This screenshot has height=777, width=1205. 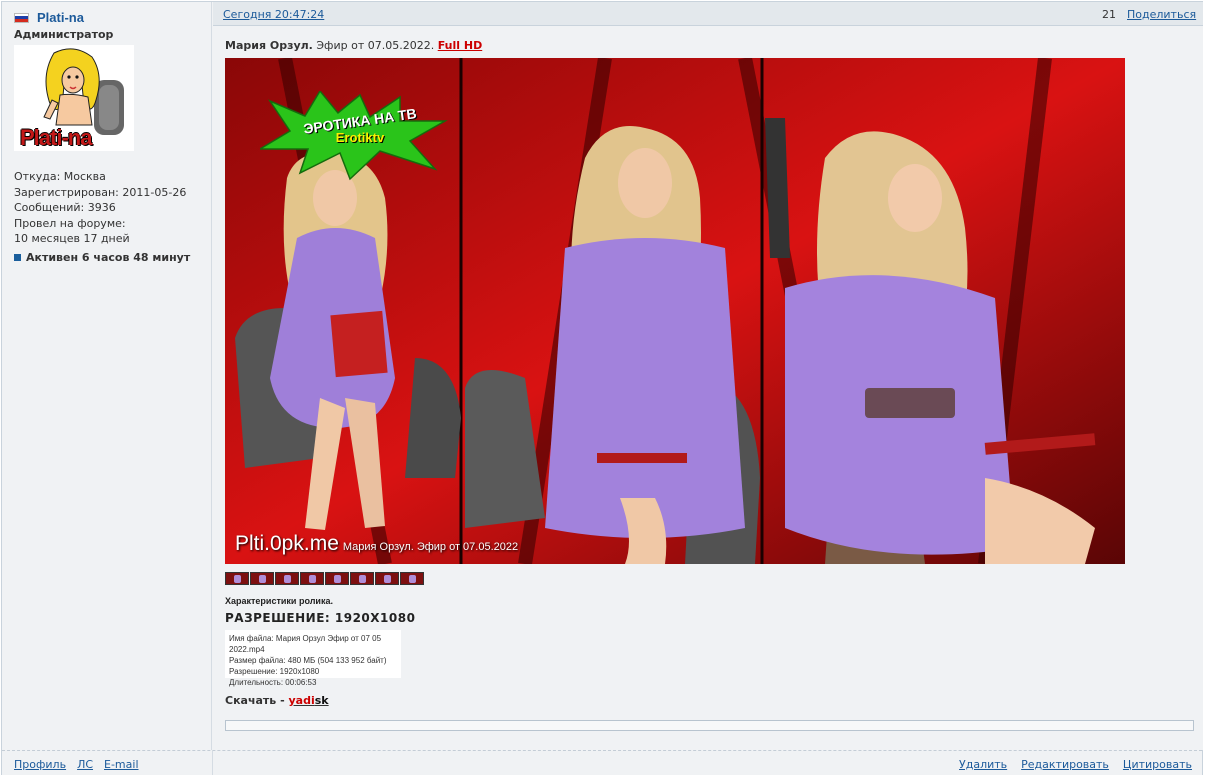 I want to click on share-link: Поделиться, so click(x=1161, y=14).